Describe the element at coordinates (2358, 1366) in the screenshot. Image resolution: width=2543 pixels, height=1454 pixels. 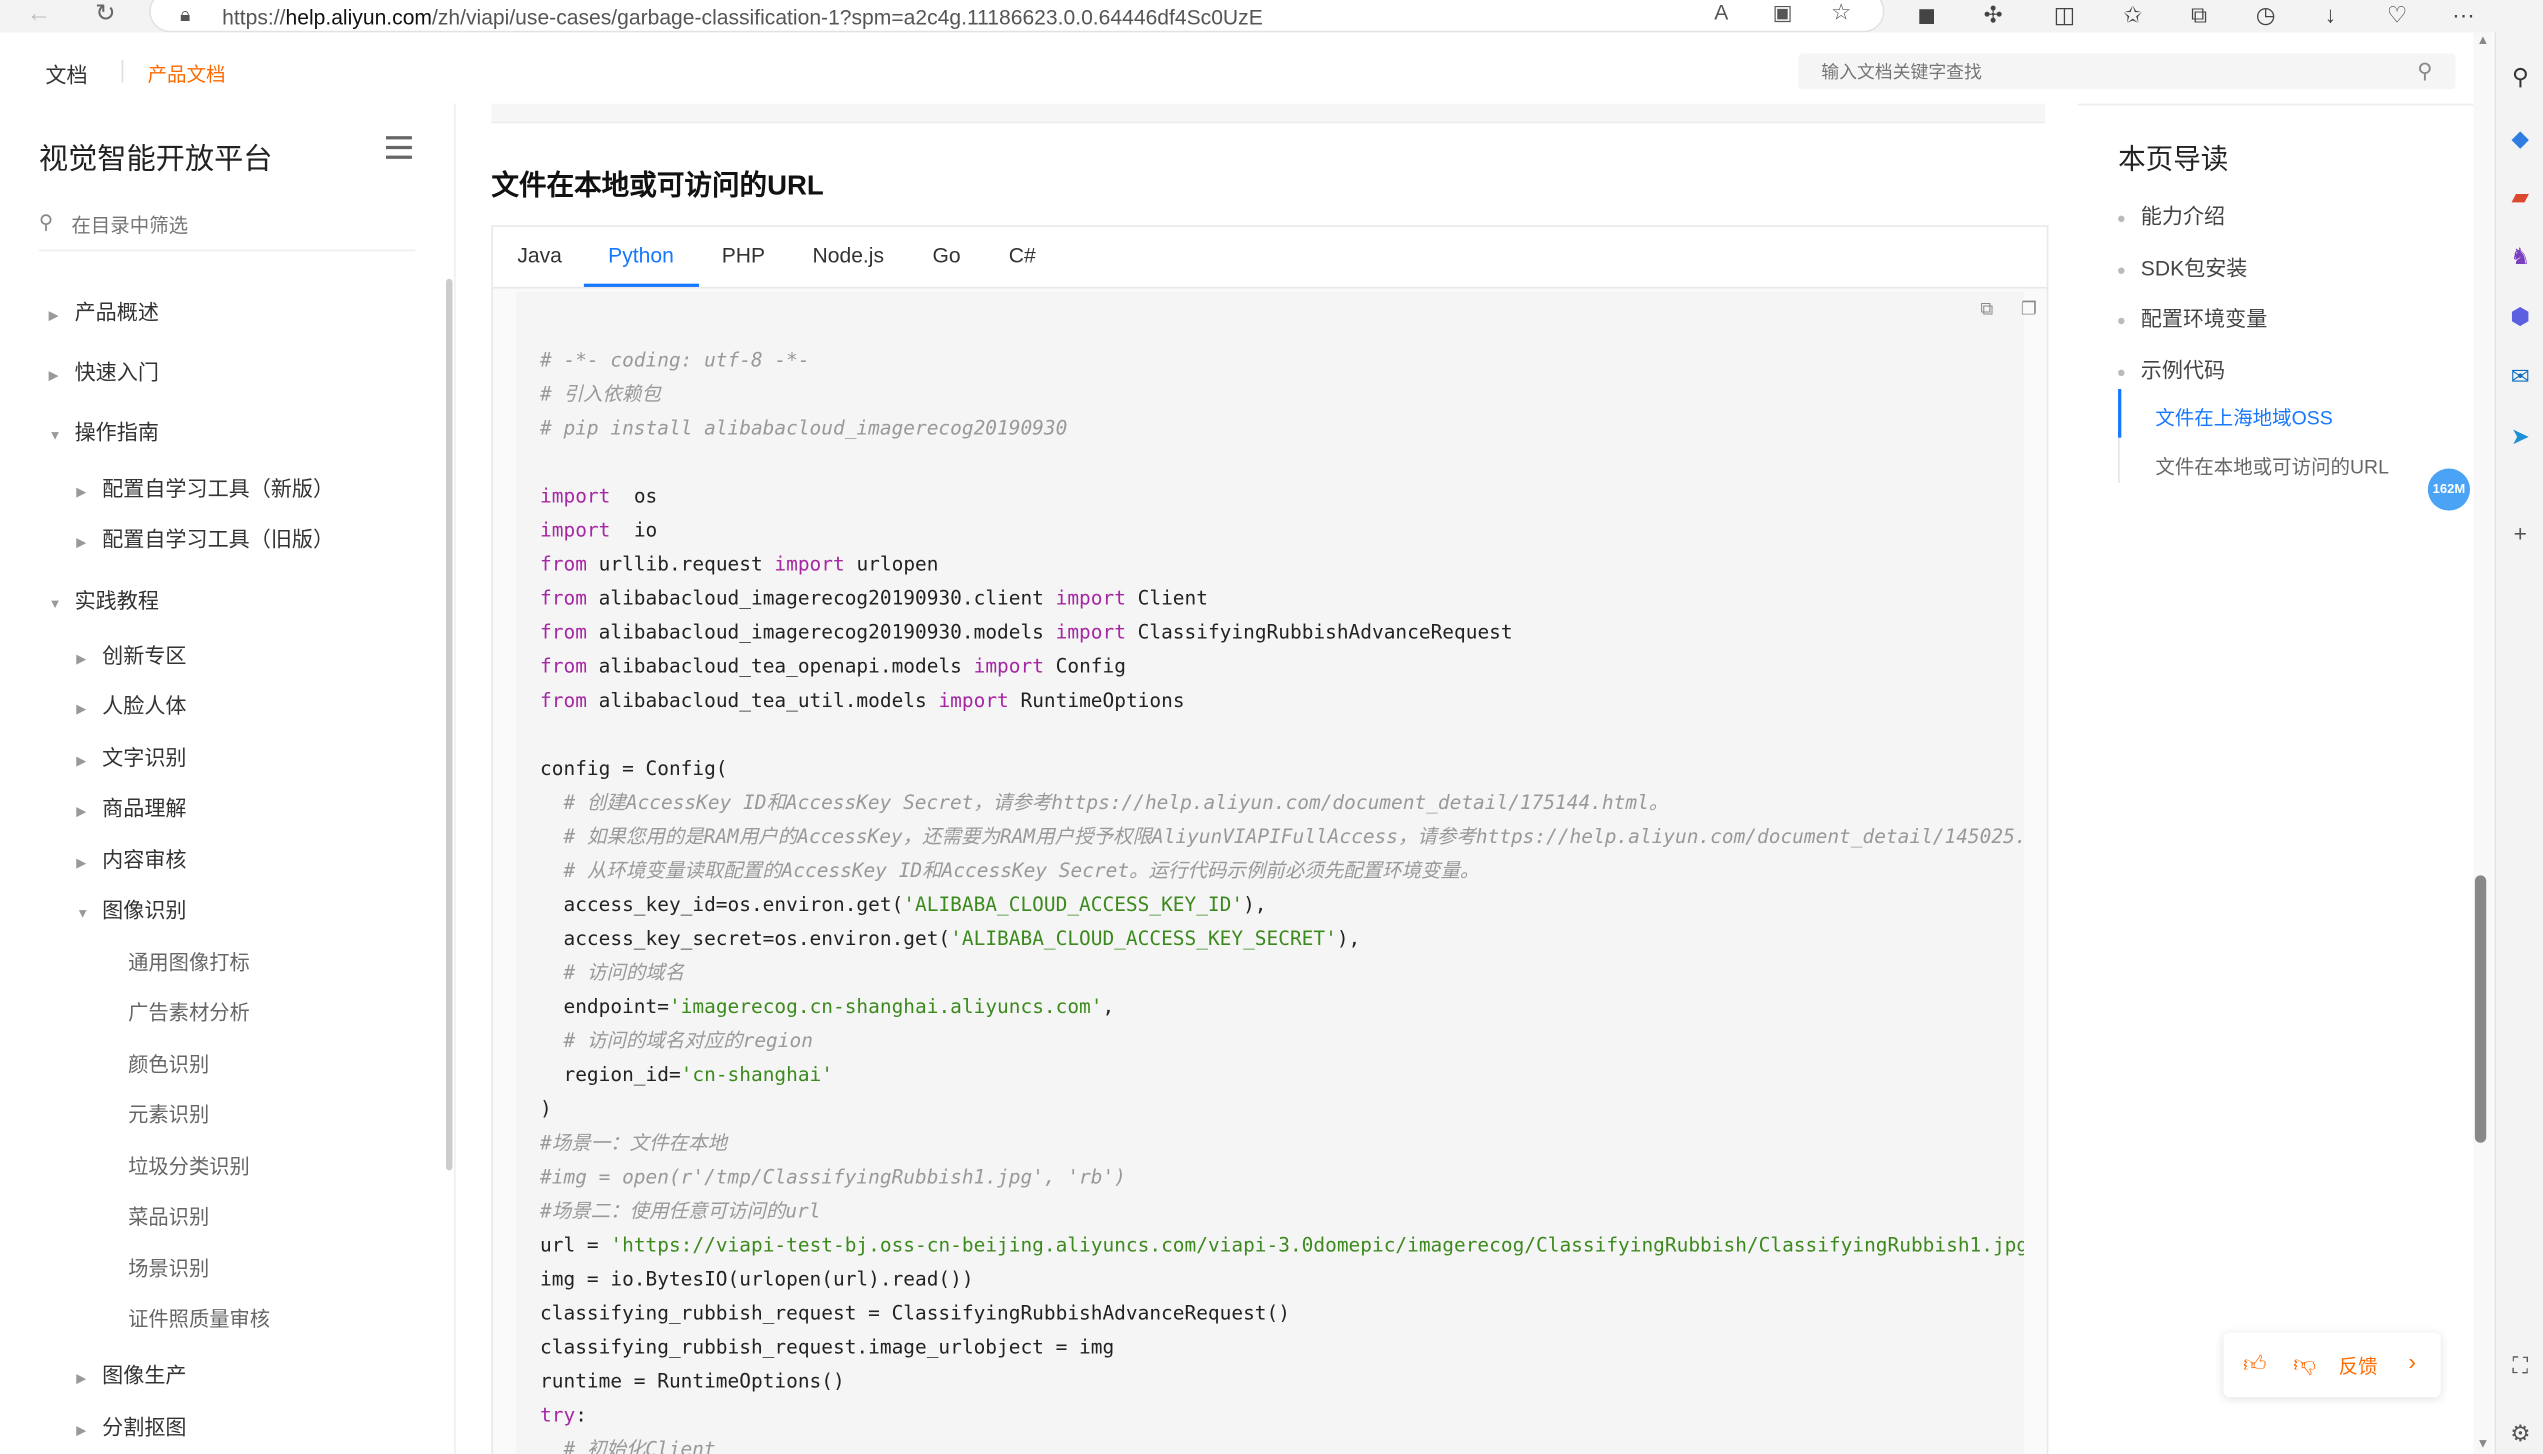
I see `feedback-label: 反馈` at that location.